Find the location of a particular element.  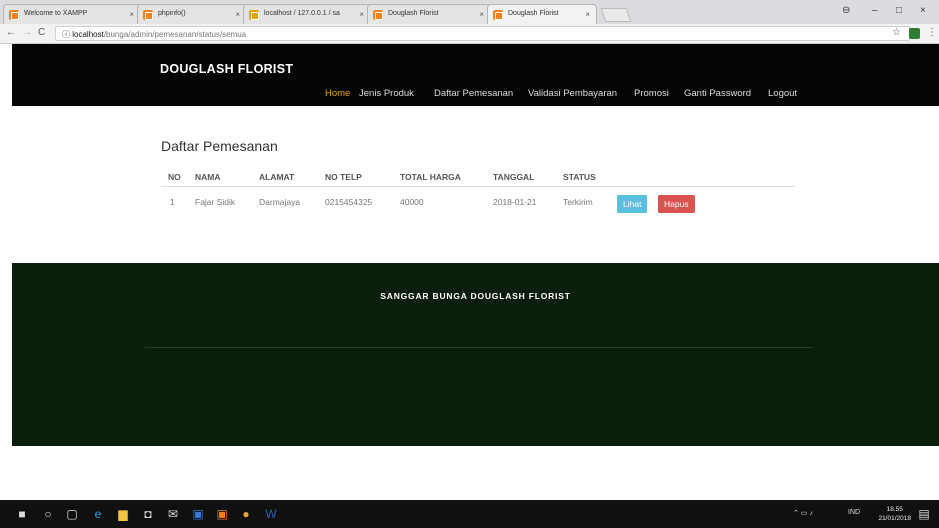

chrome-icon: ● is located at coordinates (246, 514).